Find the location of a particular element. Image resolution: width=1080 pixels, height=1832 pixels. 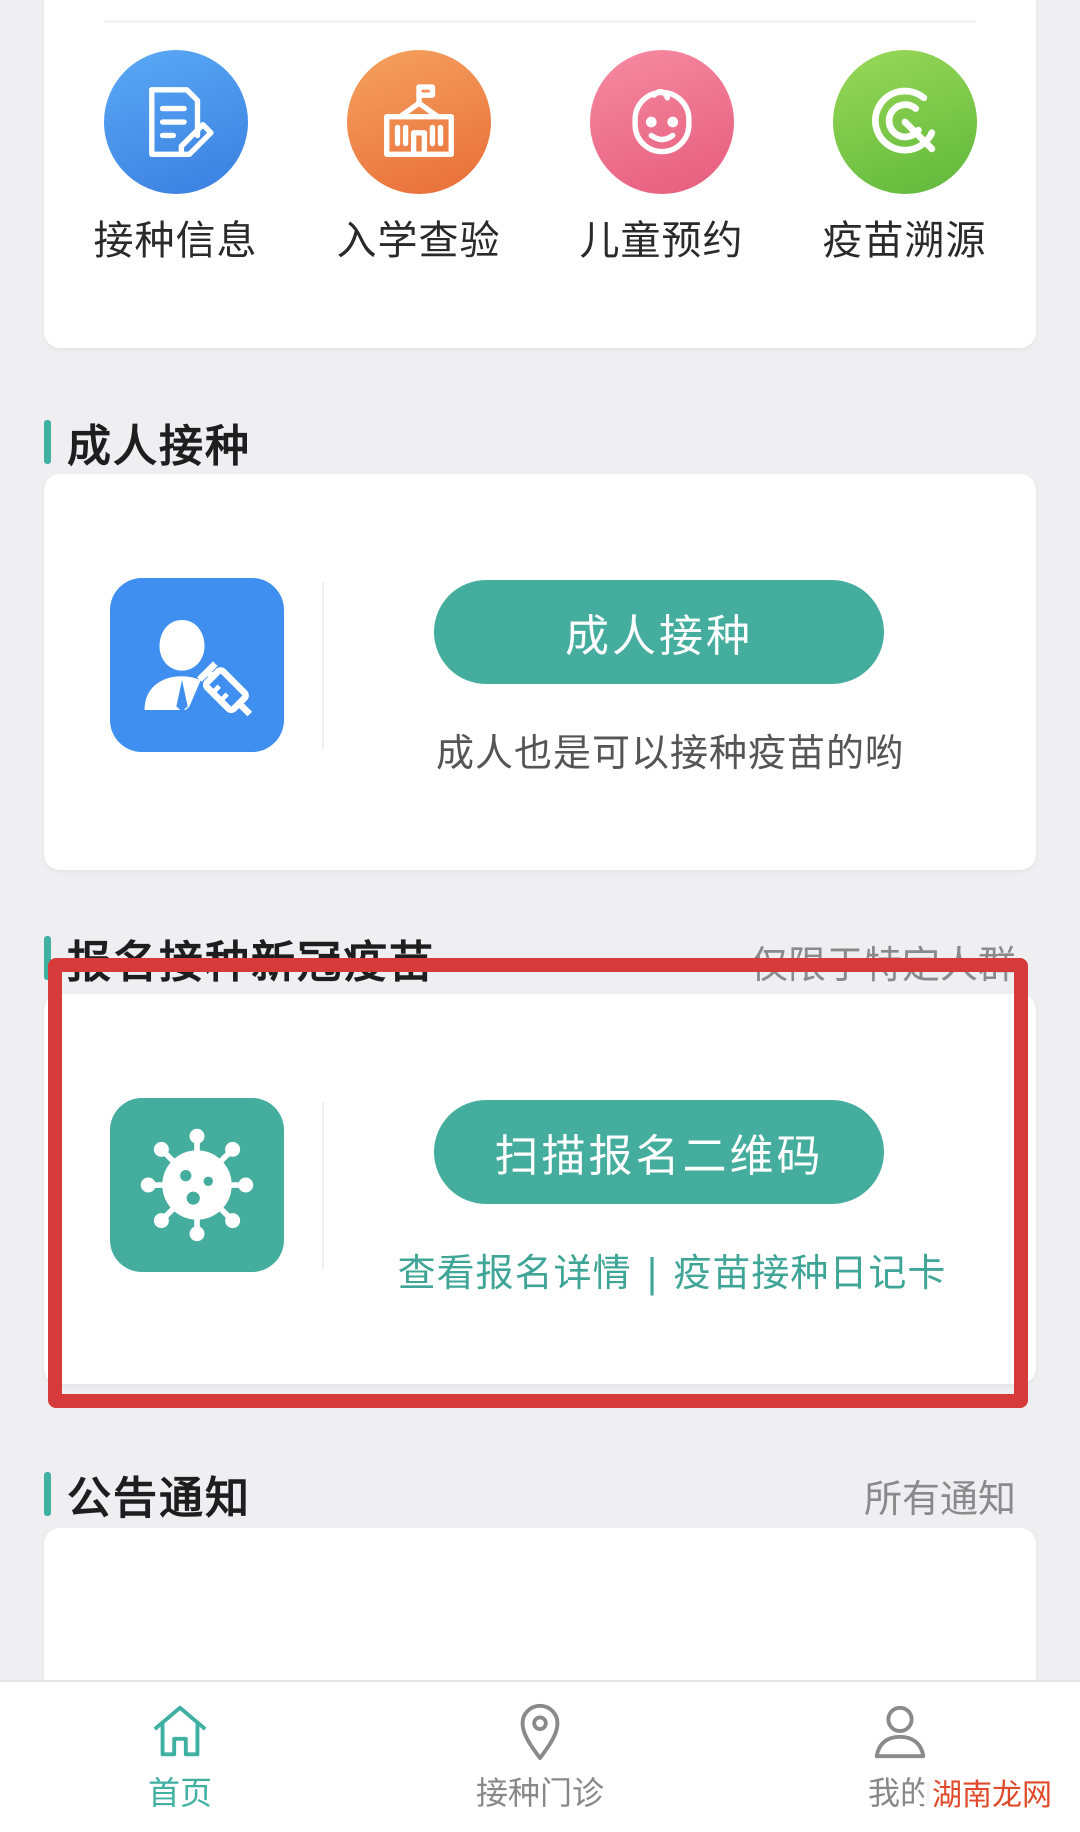

section-title-adult: 成人接种 is located at coordinates (147, 442).